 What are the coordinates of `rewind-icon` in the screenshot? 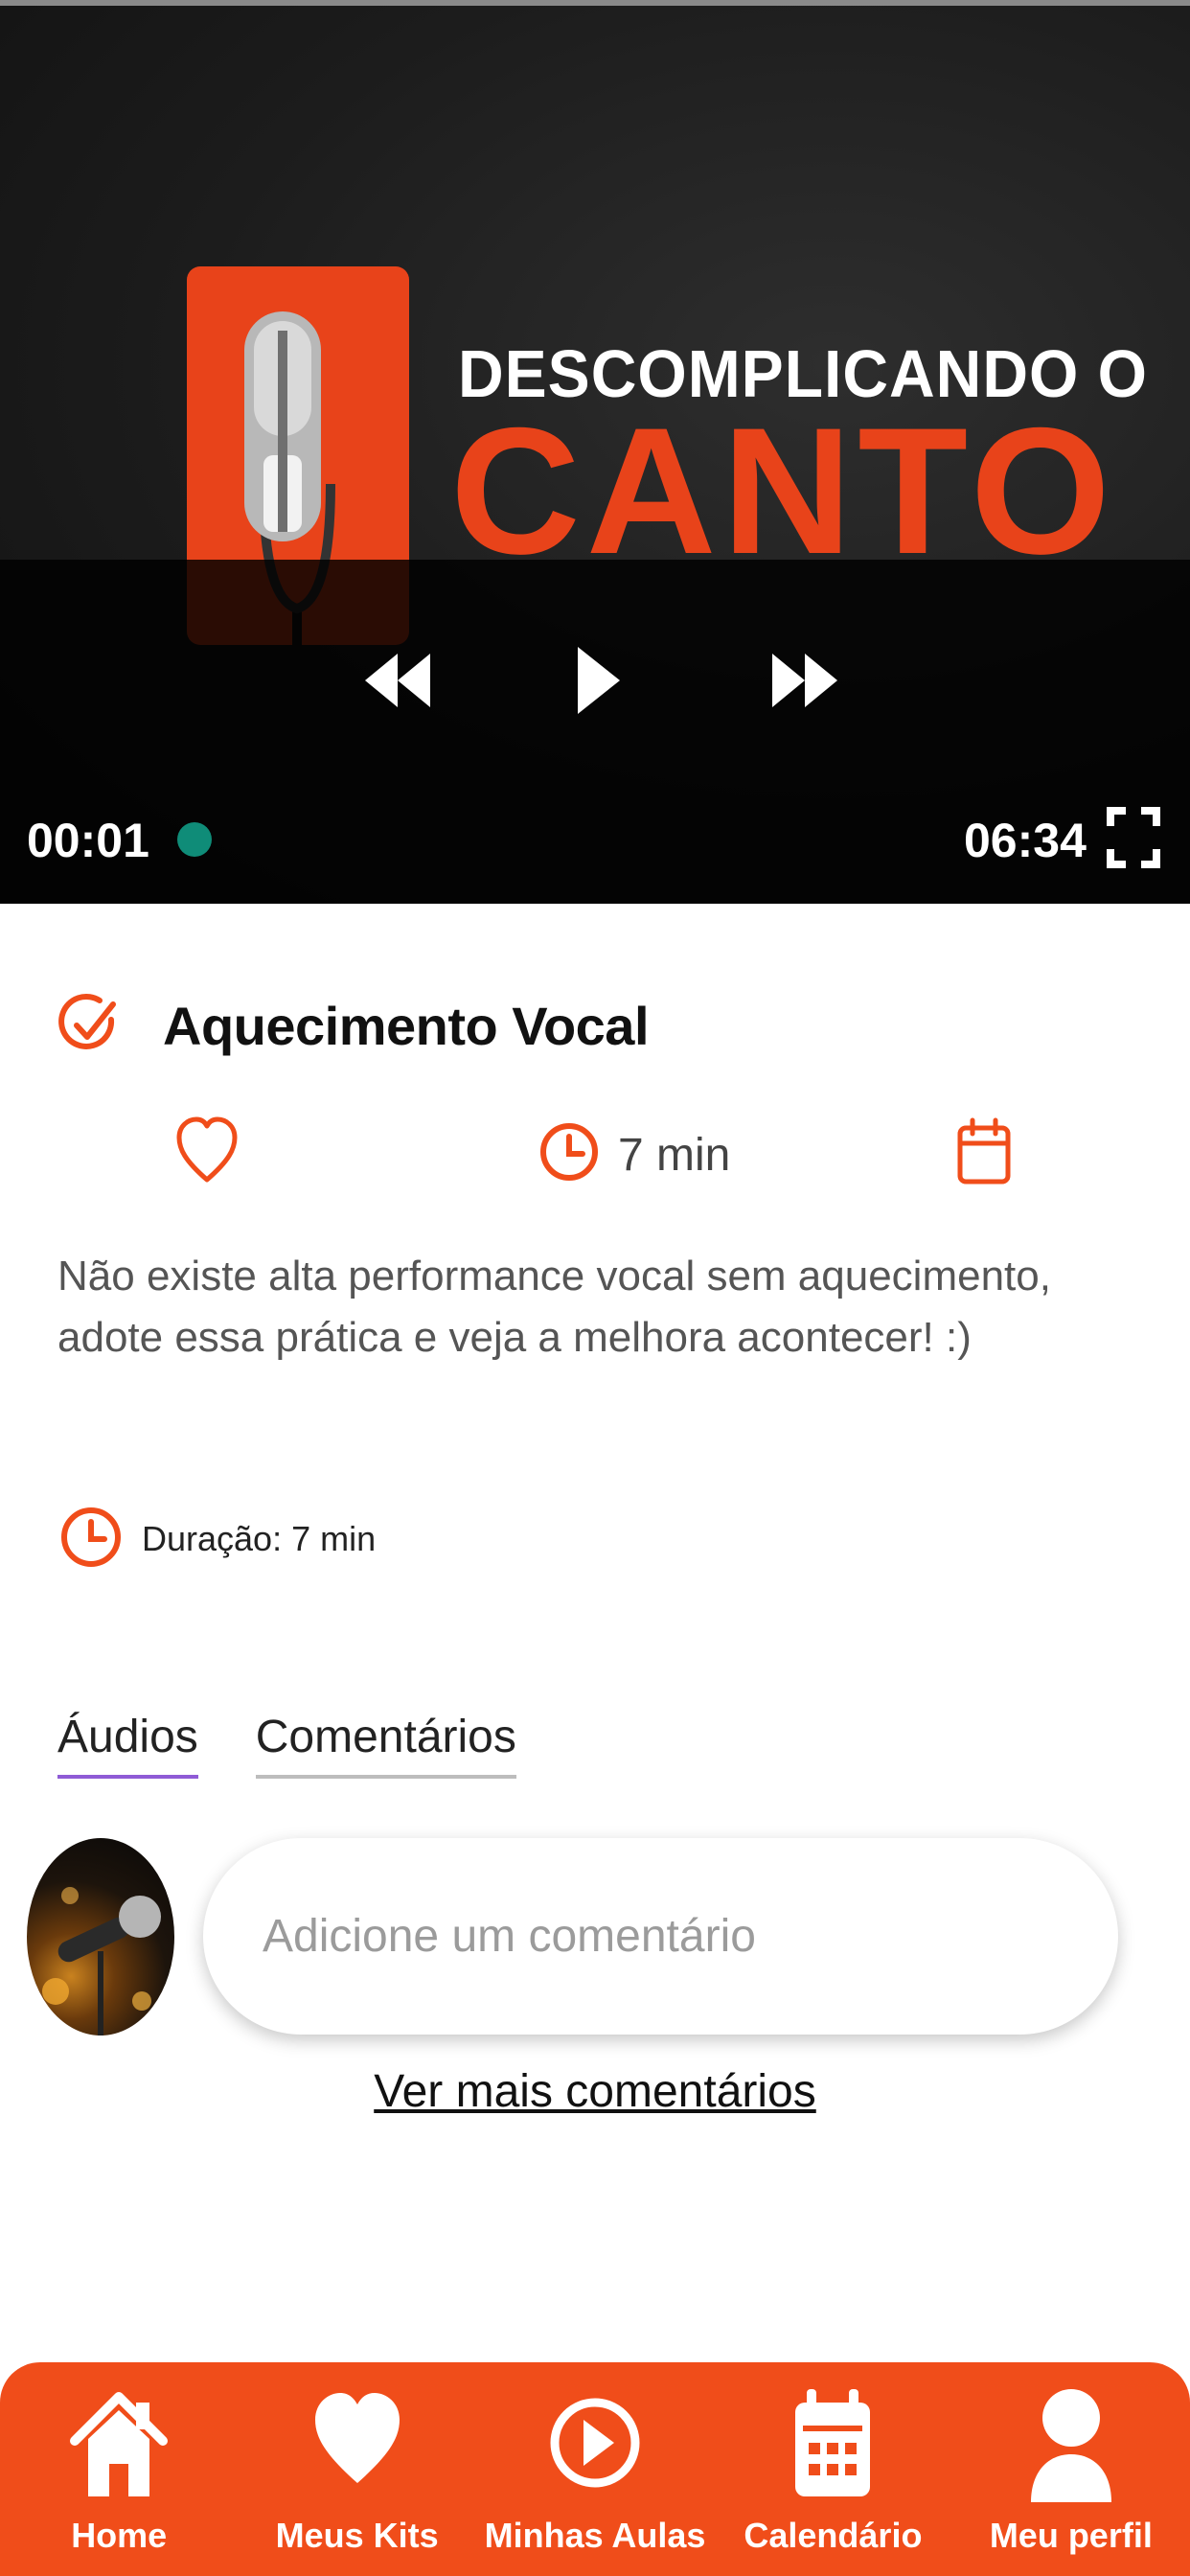 It's located at (397, 680).